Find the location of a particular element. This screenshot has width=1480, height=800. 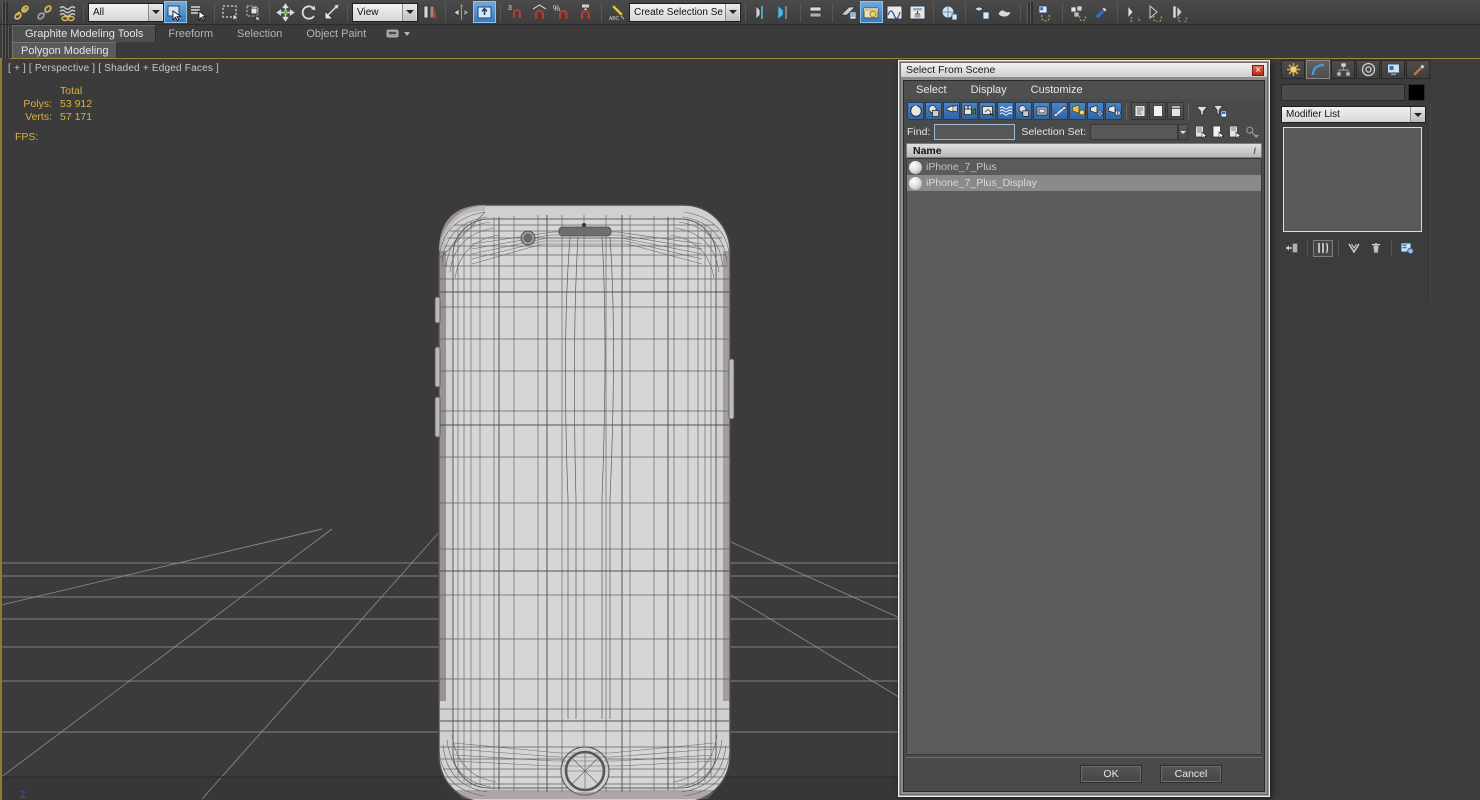

ribbon-options-icon is located at coordinates (398, 33).